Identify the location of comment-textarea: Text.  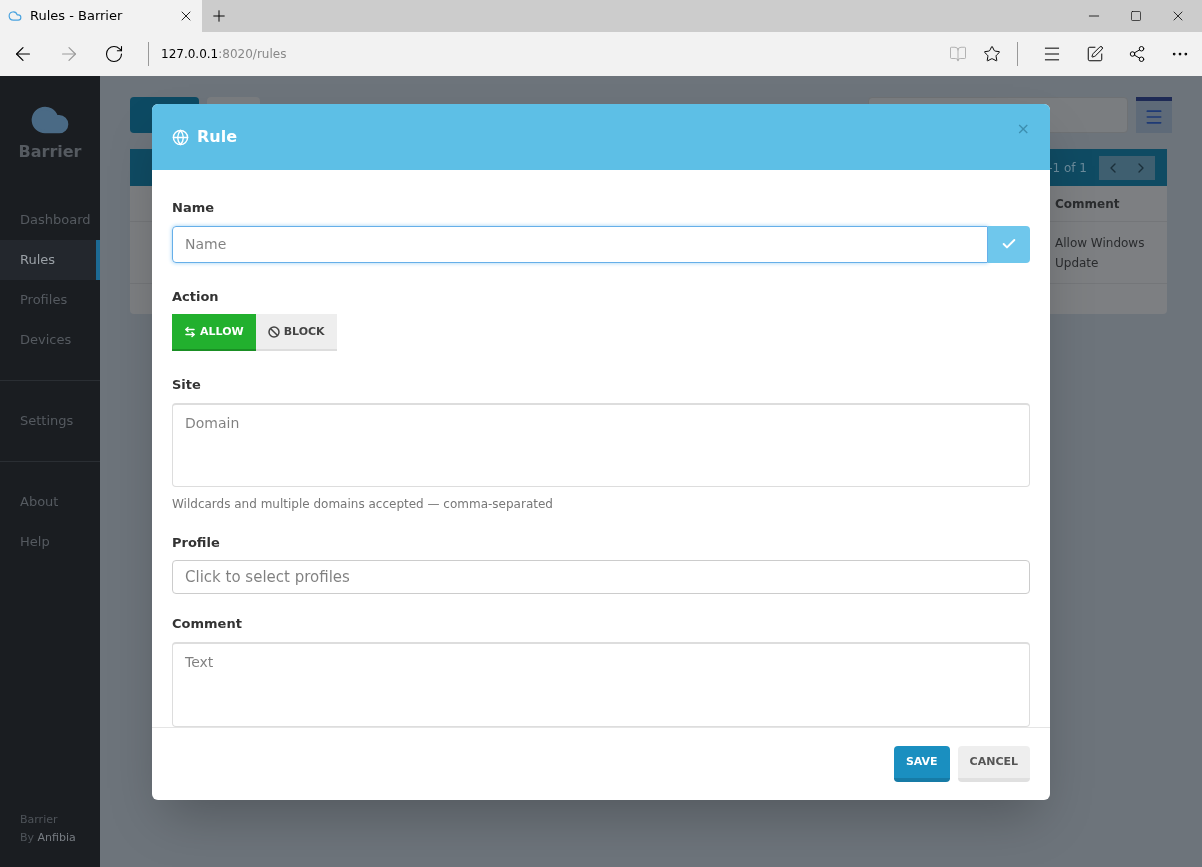
(601, 684).